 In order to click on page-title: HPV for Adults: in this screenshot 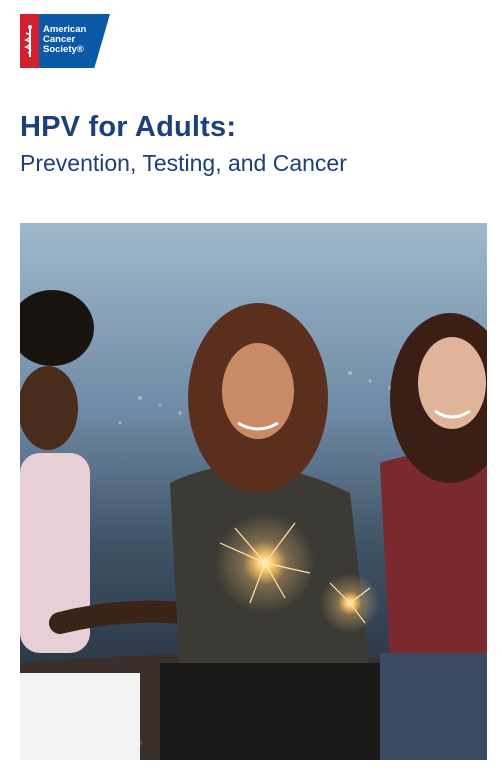, I will do `click(128, 127)`.